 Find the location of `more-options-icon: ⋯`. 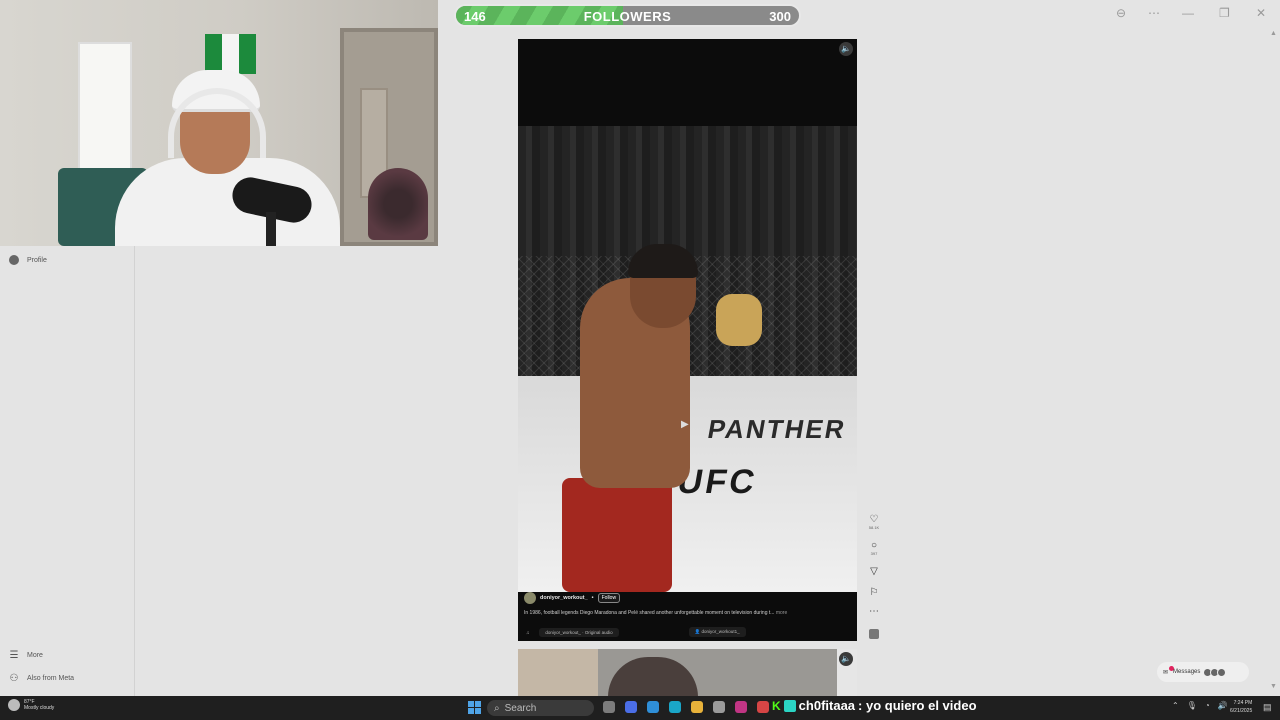

more-options-icon: ⋯ is located at coordinates (874, 611).